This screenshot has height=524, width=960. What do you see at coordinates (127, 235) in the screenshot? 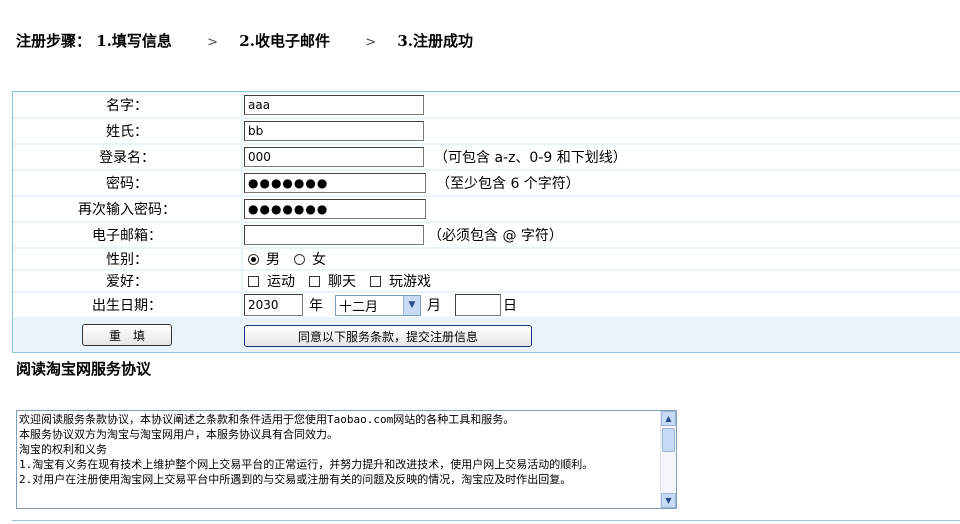
I see `email-label: 电子邮箱：` at bounding box center [127, 235].